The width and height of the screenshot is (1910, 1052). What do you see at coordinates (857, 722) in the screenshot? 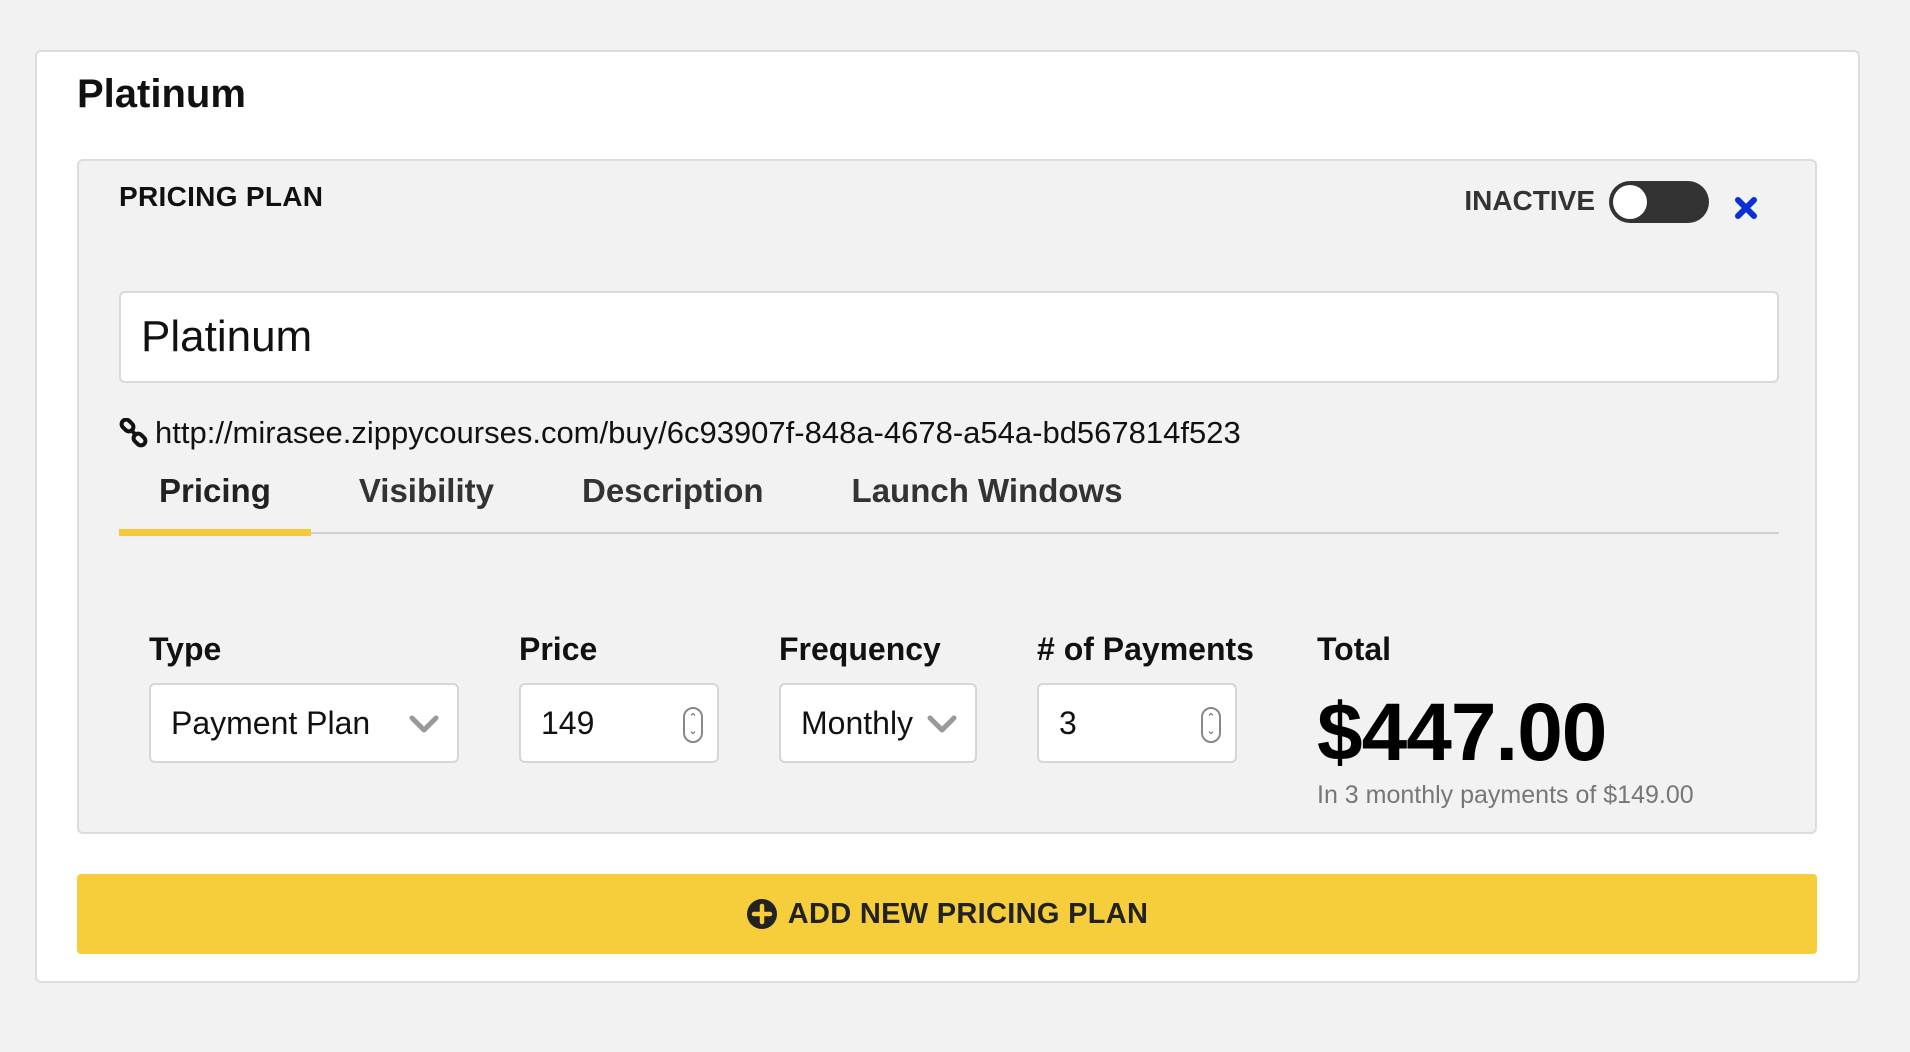
I see `frequency-value: Monthly` at bounding box center [857, 722].